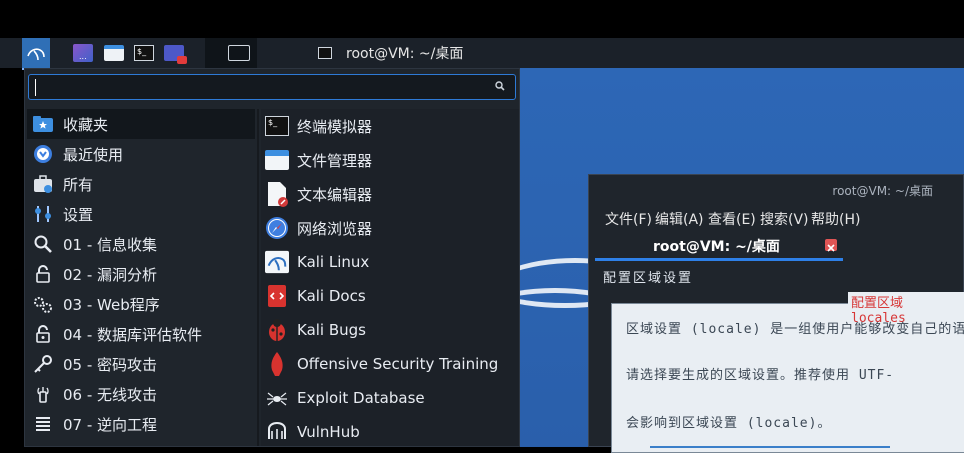  I want to click on app-label: 文本编辑器, so click(335, 194).